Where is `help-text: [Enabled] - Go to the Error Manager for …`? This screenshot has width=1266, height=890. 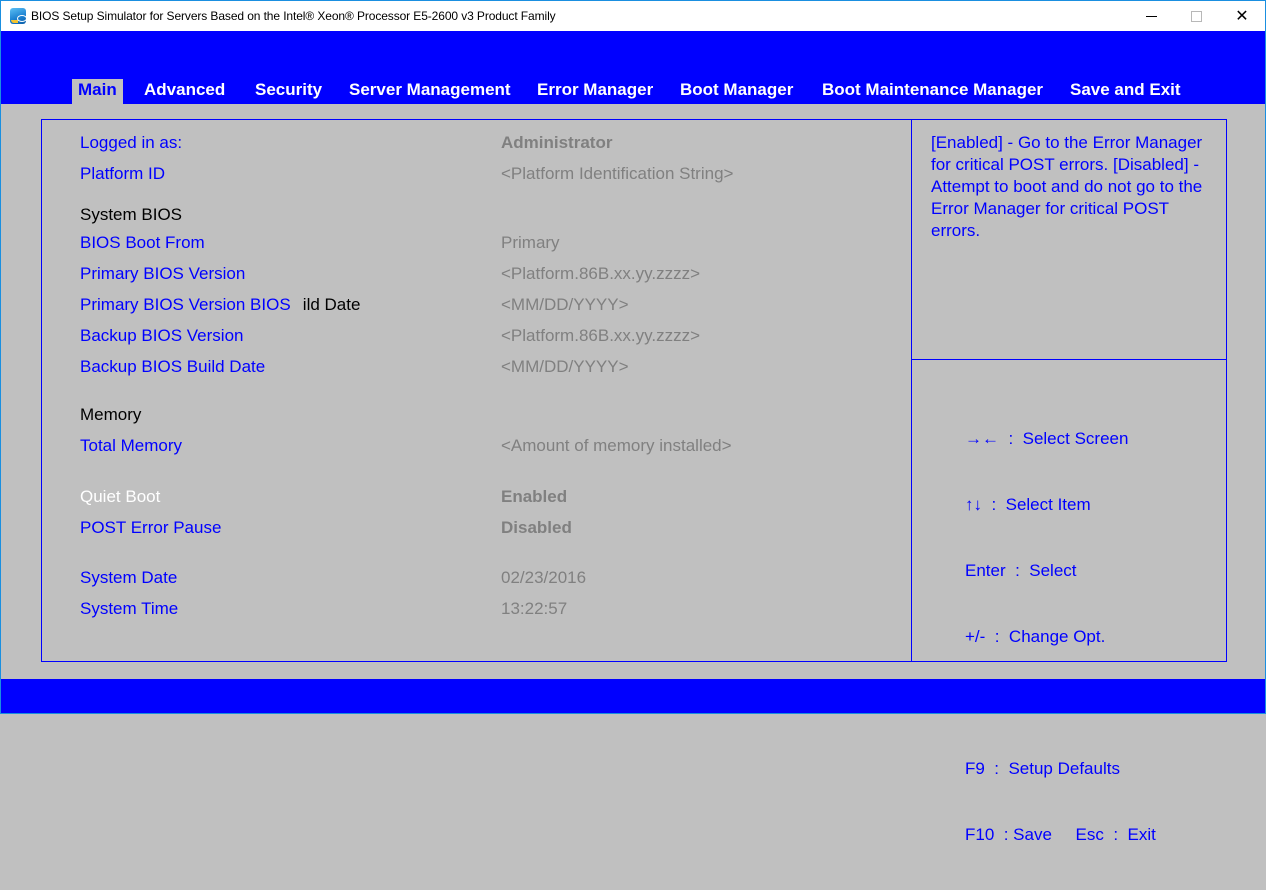
help-text: [Enabled] - Go to the Error Manager for … is located at coordinates (1067, 186).